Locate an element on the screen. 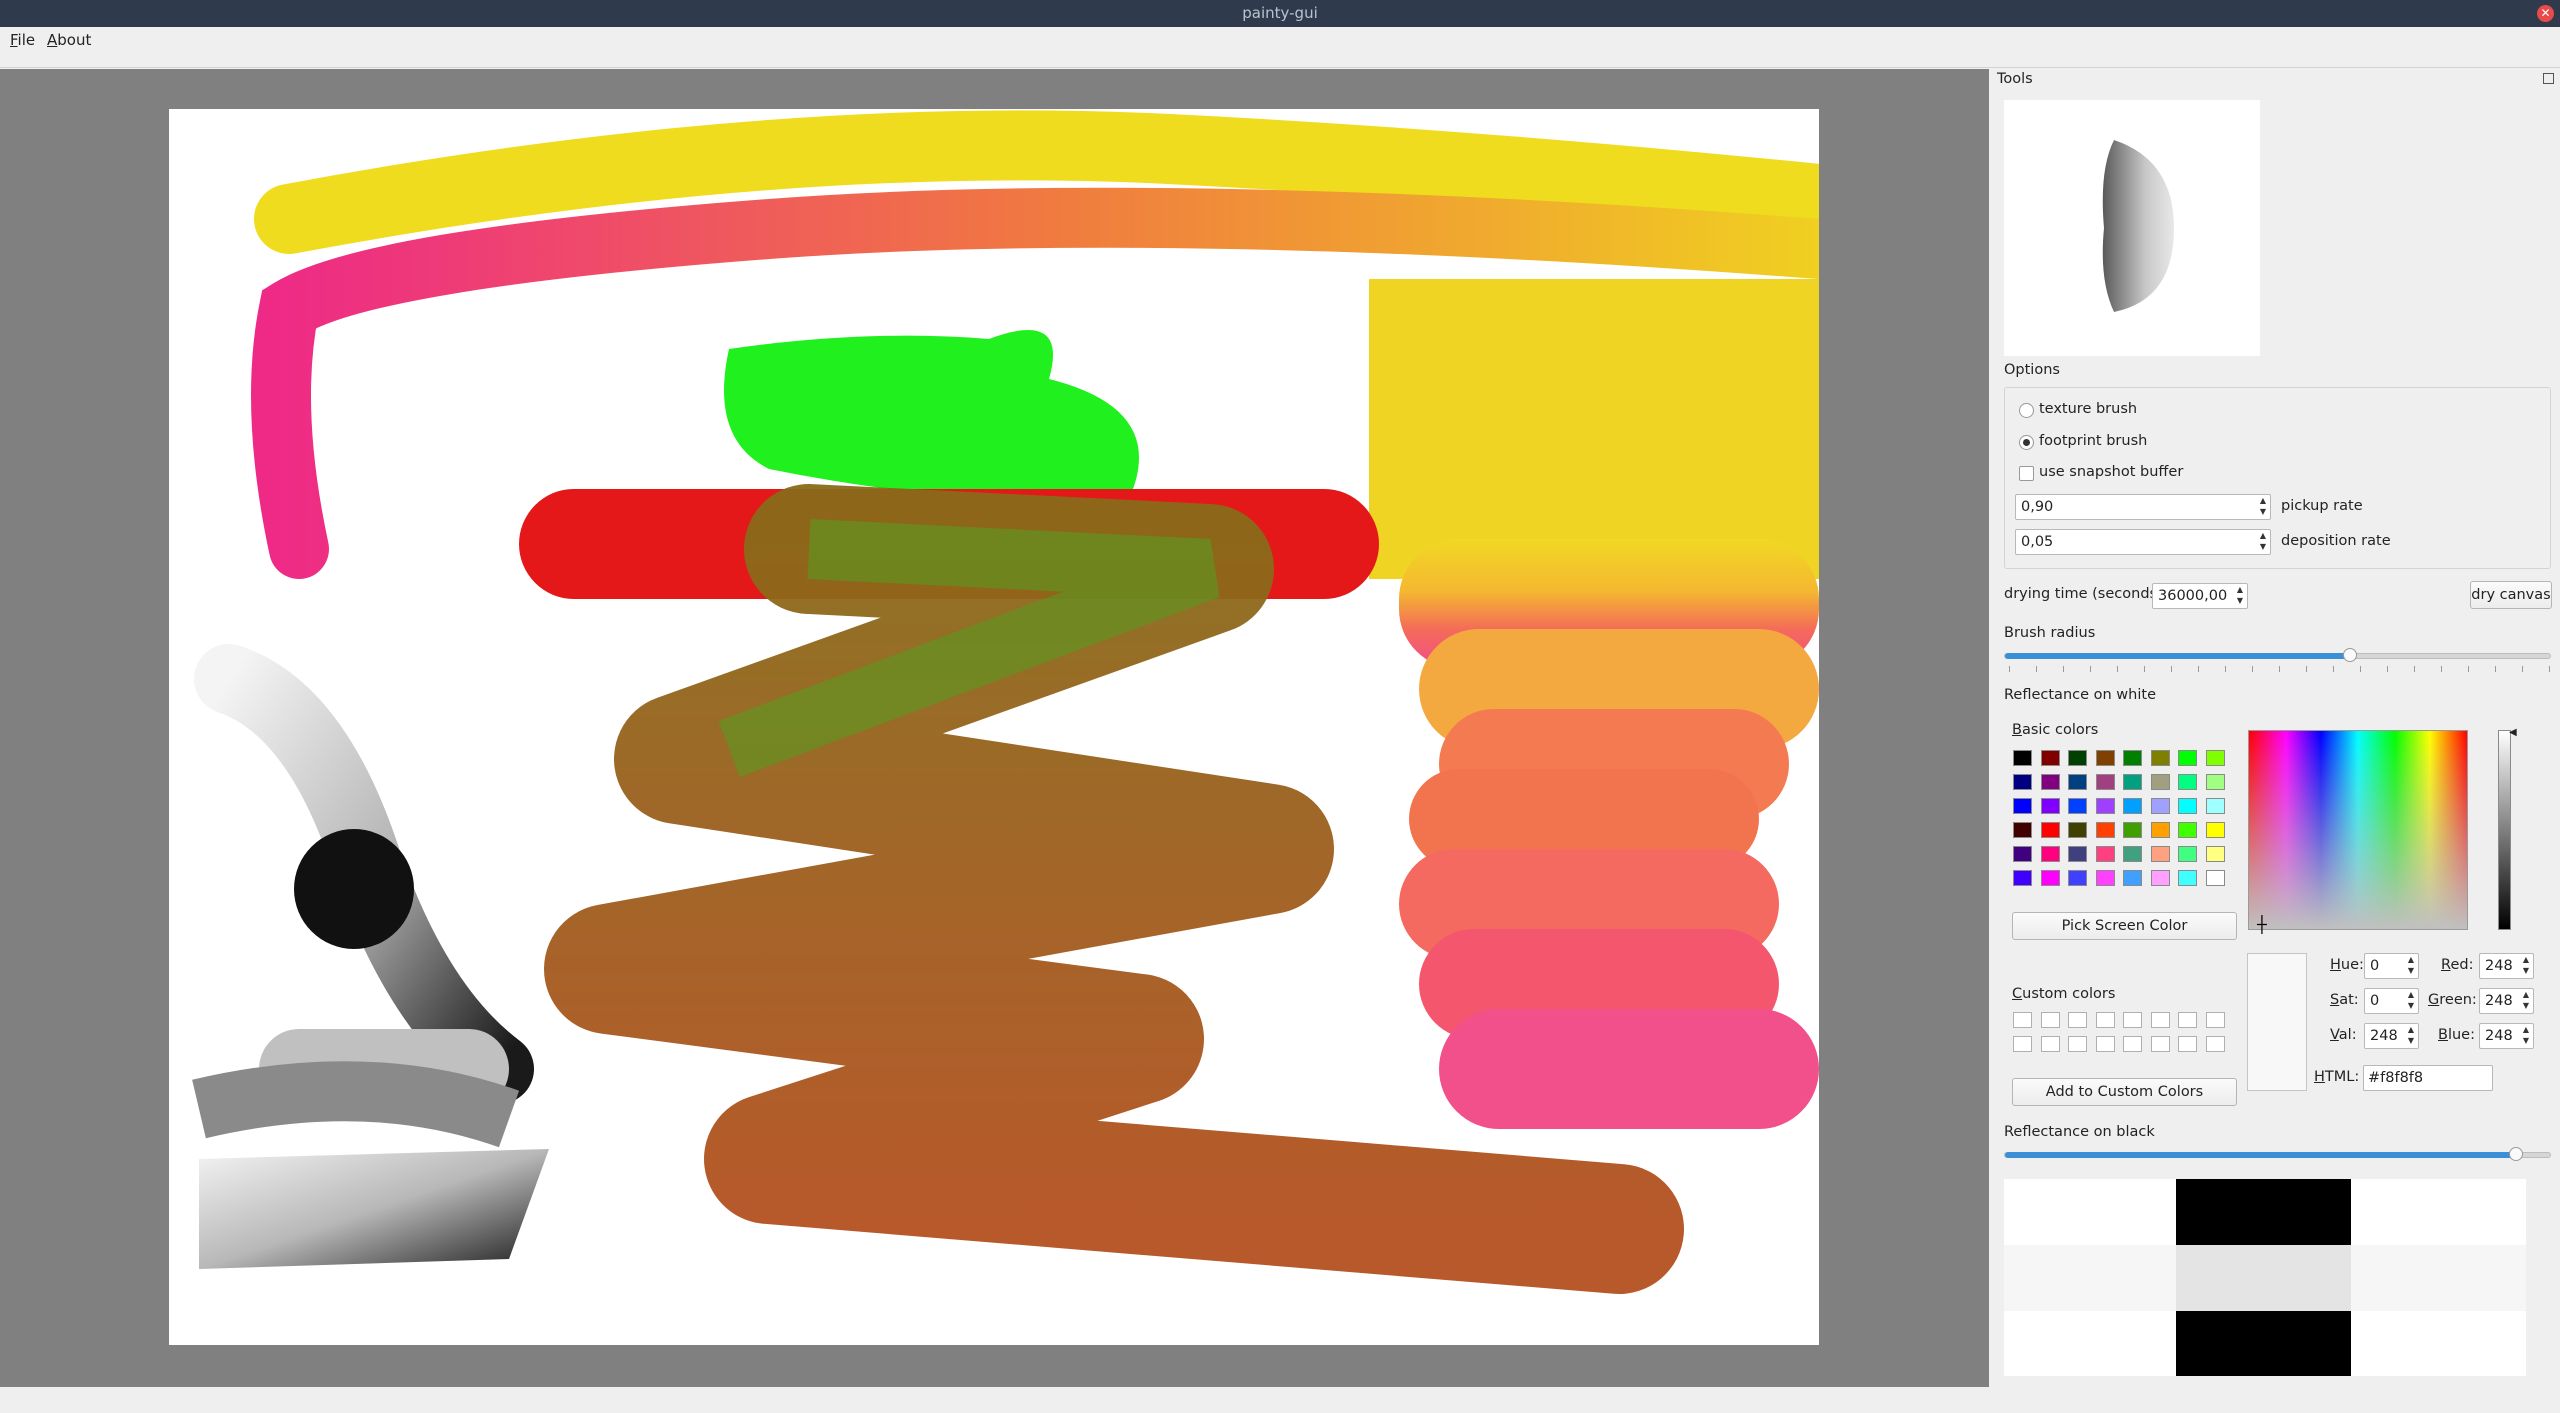 Image resolution: width=2560 pixels, height=1413 pixels. snapshot-checkbox is located at coordinates (2026, 473).